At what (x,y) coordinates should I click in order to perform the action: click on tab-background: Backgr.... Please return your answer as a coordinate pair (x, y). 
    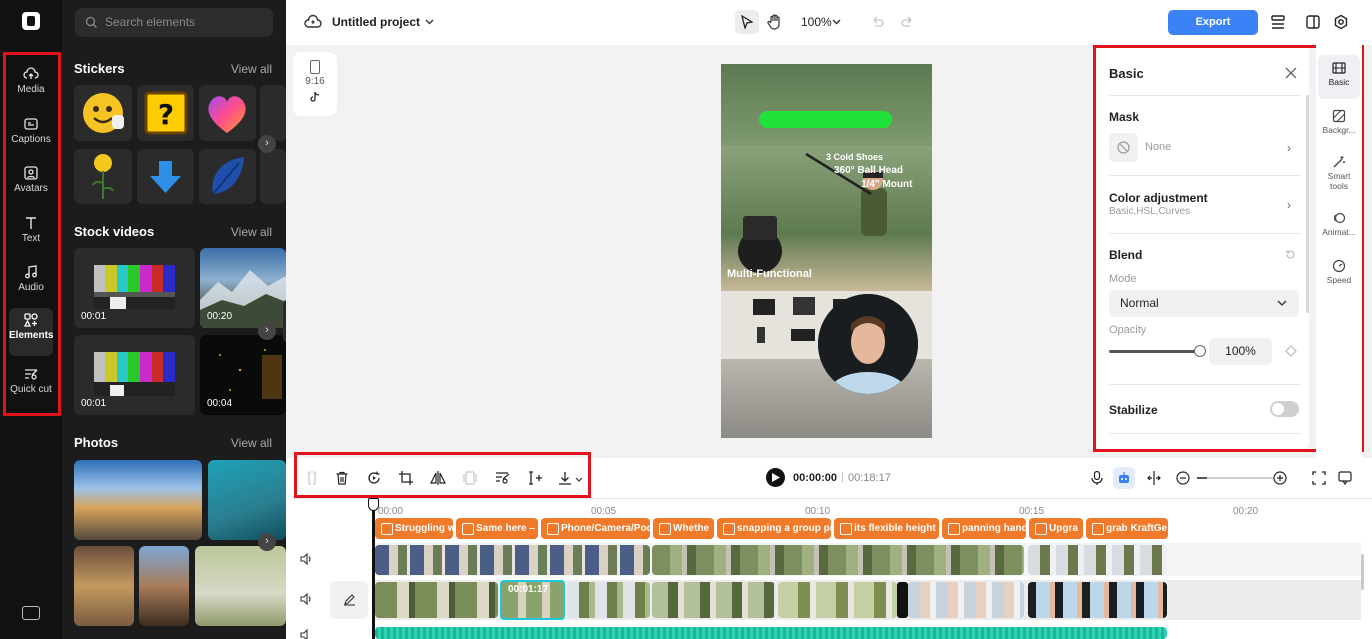
    Looking at the image, I should click on (1339, 125).